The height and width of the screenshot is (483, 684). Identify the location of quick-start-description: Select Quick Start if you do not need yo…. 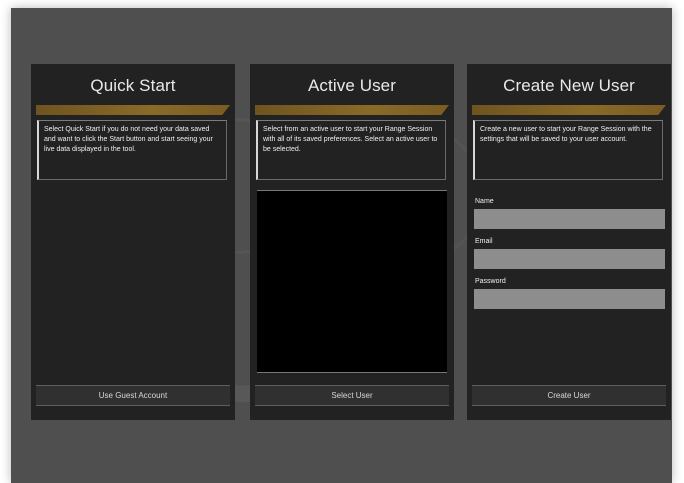
(132, 150).